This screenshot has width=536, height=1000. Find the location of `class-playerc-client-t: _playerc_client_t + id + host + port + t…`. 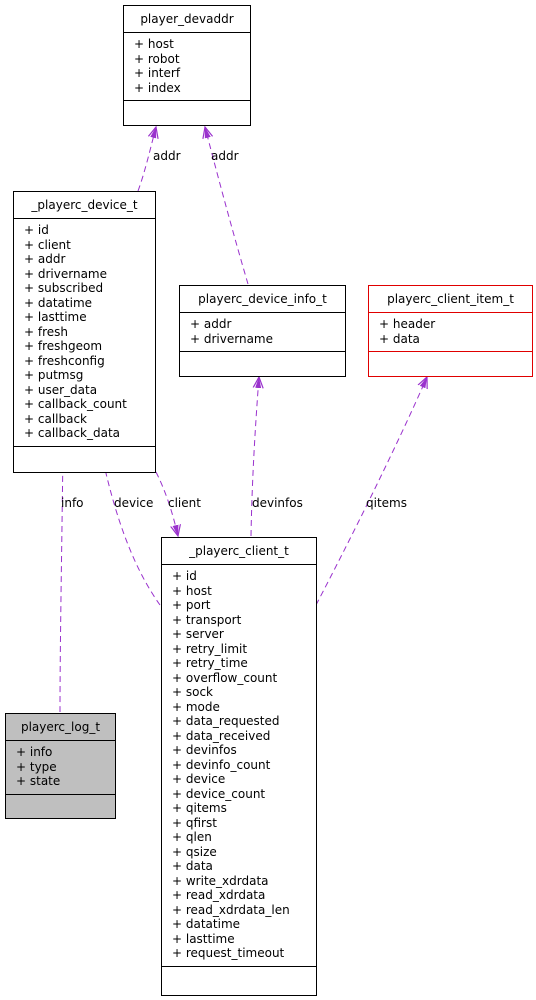

class-playerc-client-t: _playerc_client_t + id + host + port + t… is located at coordinates (239, 766).